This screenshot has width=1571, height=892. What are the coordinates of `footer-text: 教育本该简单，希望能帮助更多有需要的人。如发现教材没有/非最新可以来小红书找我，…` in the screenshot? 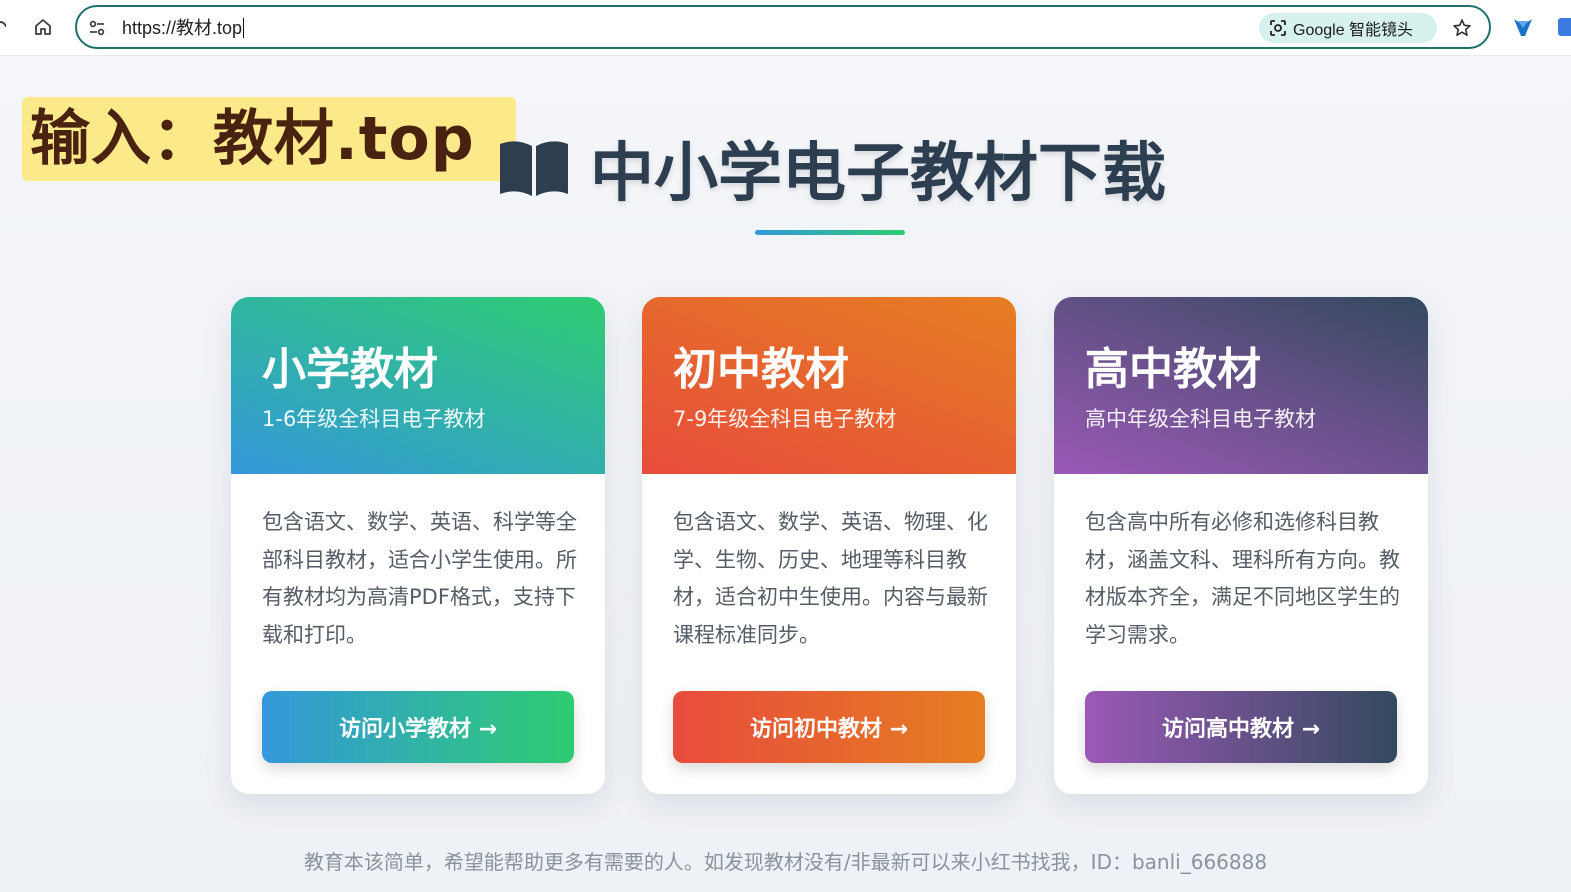 It's located at (785, 862).